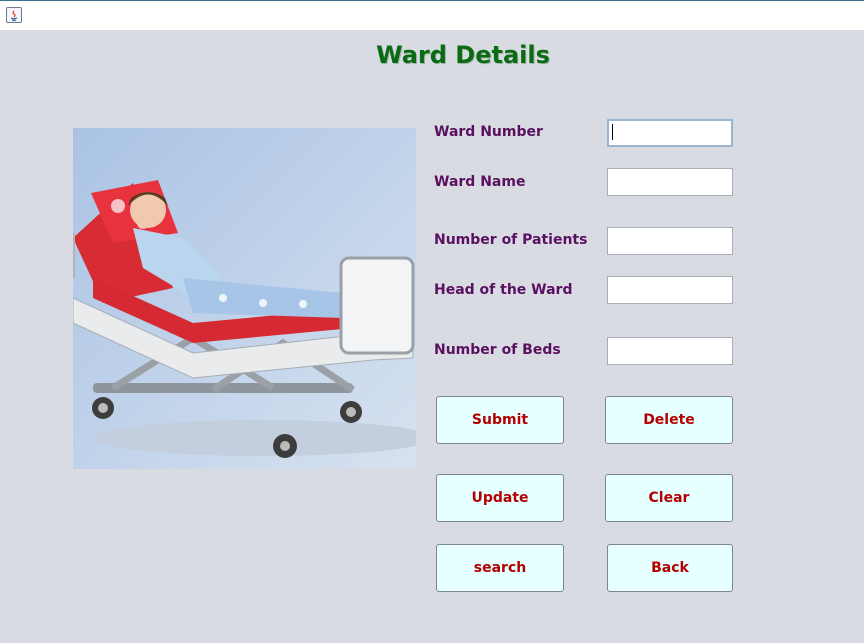  Describe the element at coordinates (511, 240) in the screenshot. I see `number-of-patients-label: Number of Patients` at that location.